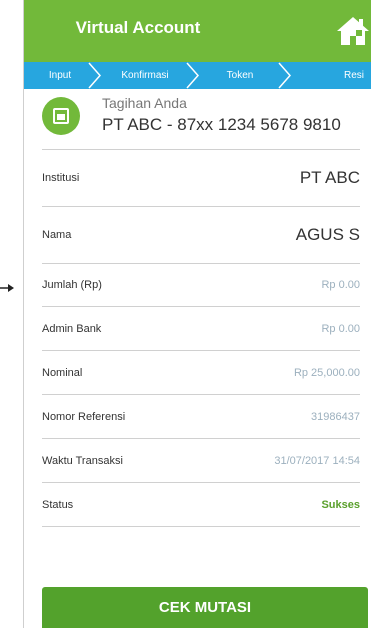 This screenshot has width=371, height=628. Describe the element at coordinates (201, 178) in the screenshot. I see `row-institusi: Institusi PT ABC` at that location.